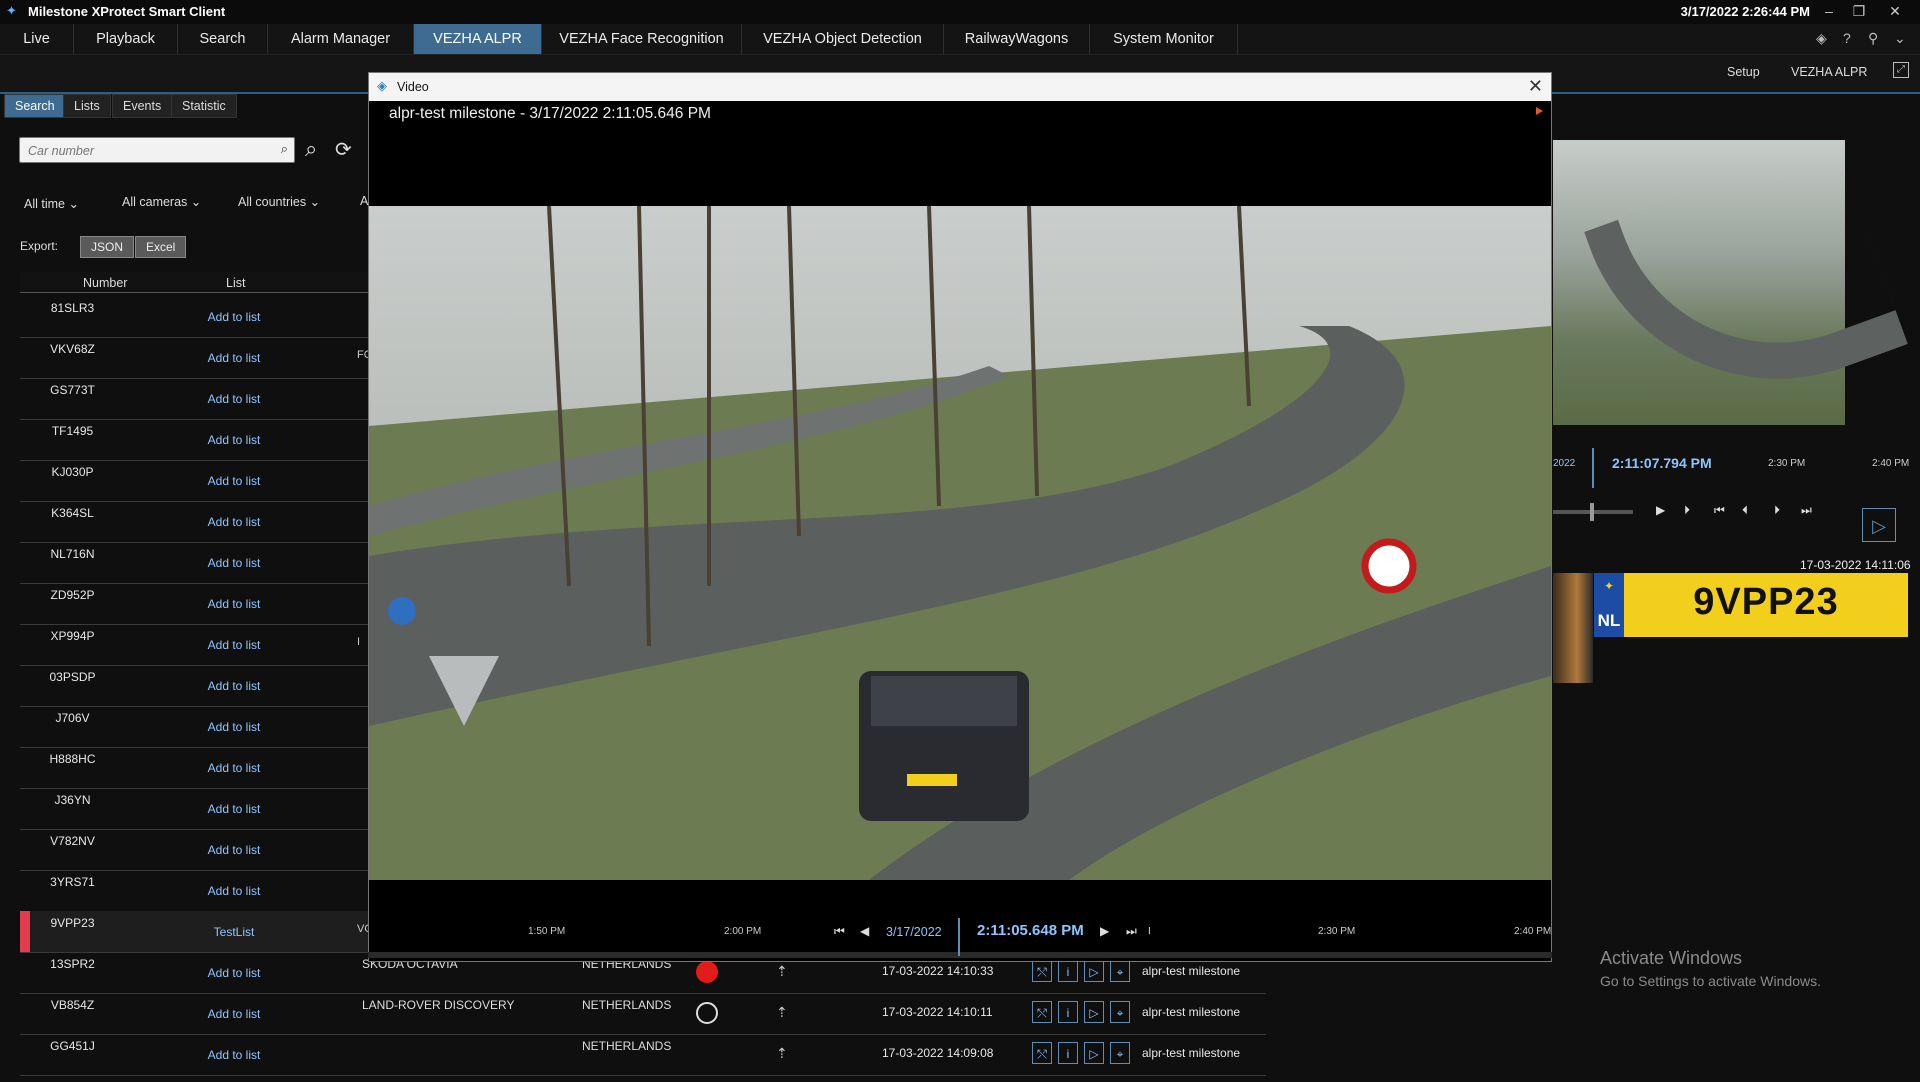 The image size is (1920, 1082). I want to click on tab-search: Search, so click(35, 106).